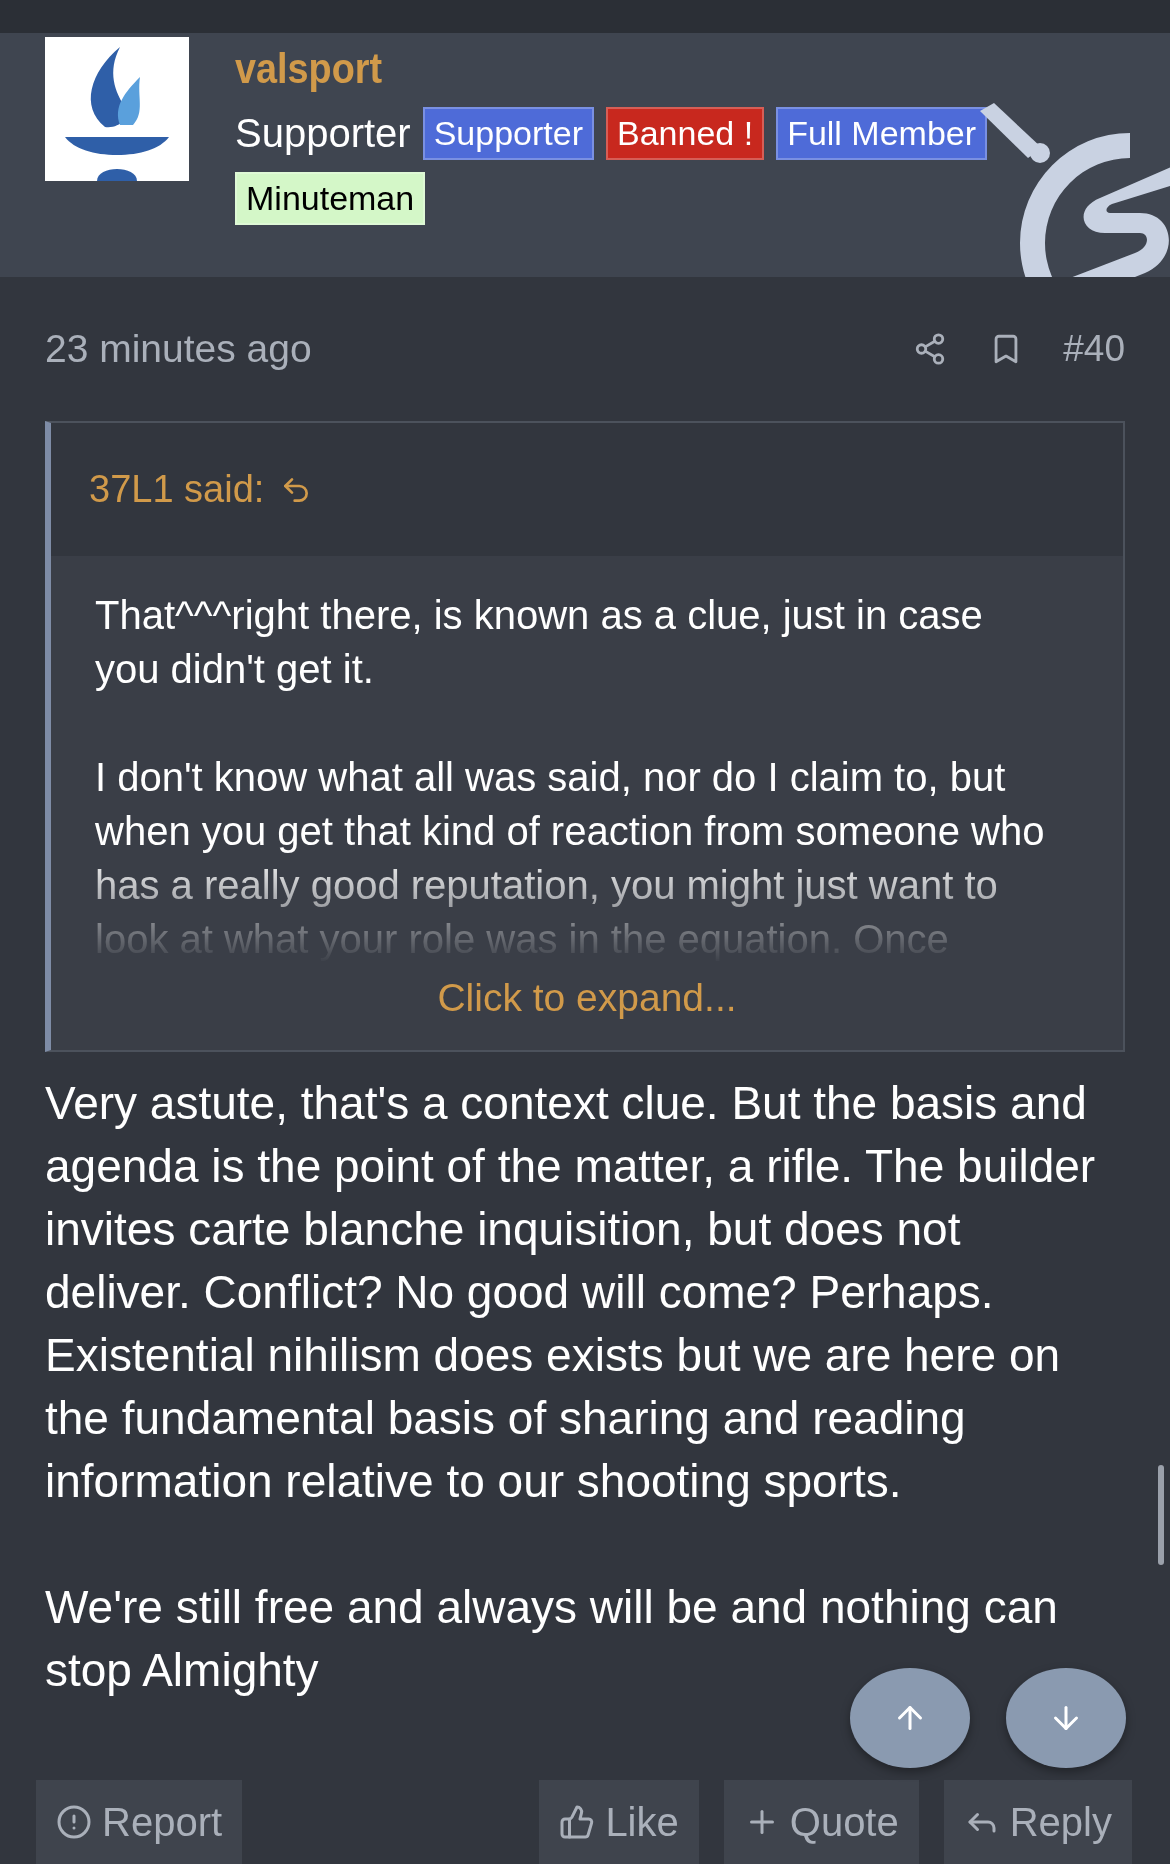 Image resolution: width=1170 pixels, height=1864 pixels. I want to click on post-time: 23 minutes ago, so click(179, 349).